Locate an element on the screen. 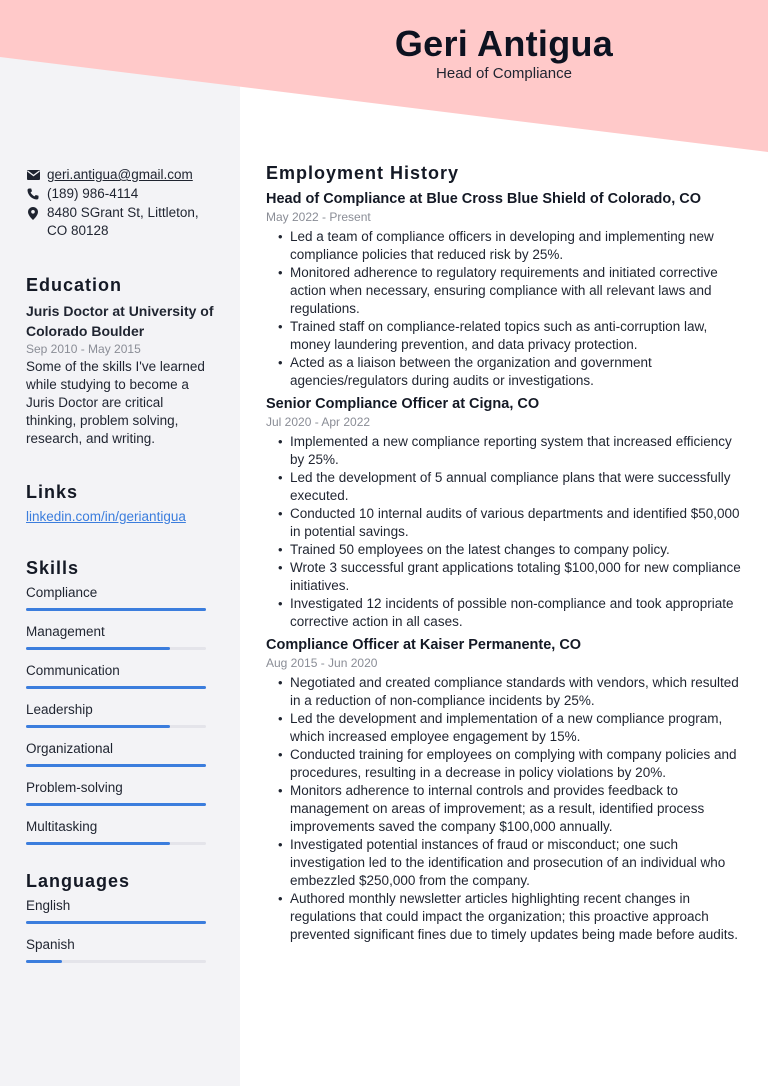 The width and height of the screenshot is (768, 1086). links-heading: Links is located at coordinates (52, 492).